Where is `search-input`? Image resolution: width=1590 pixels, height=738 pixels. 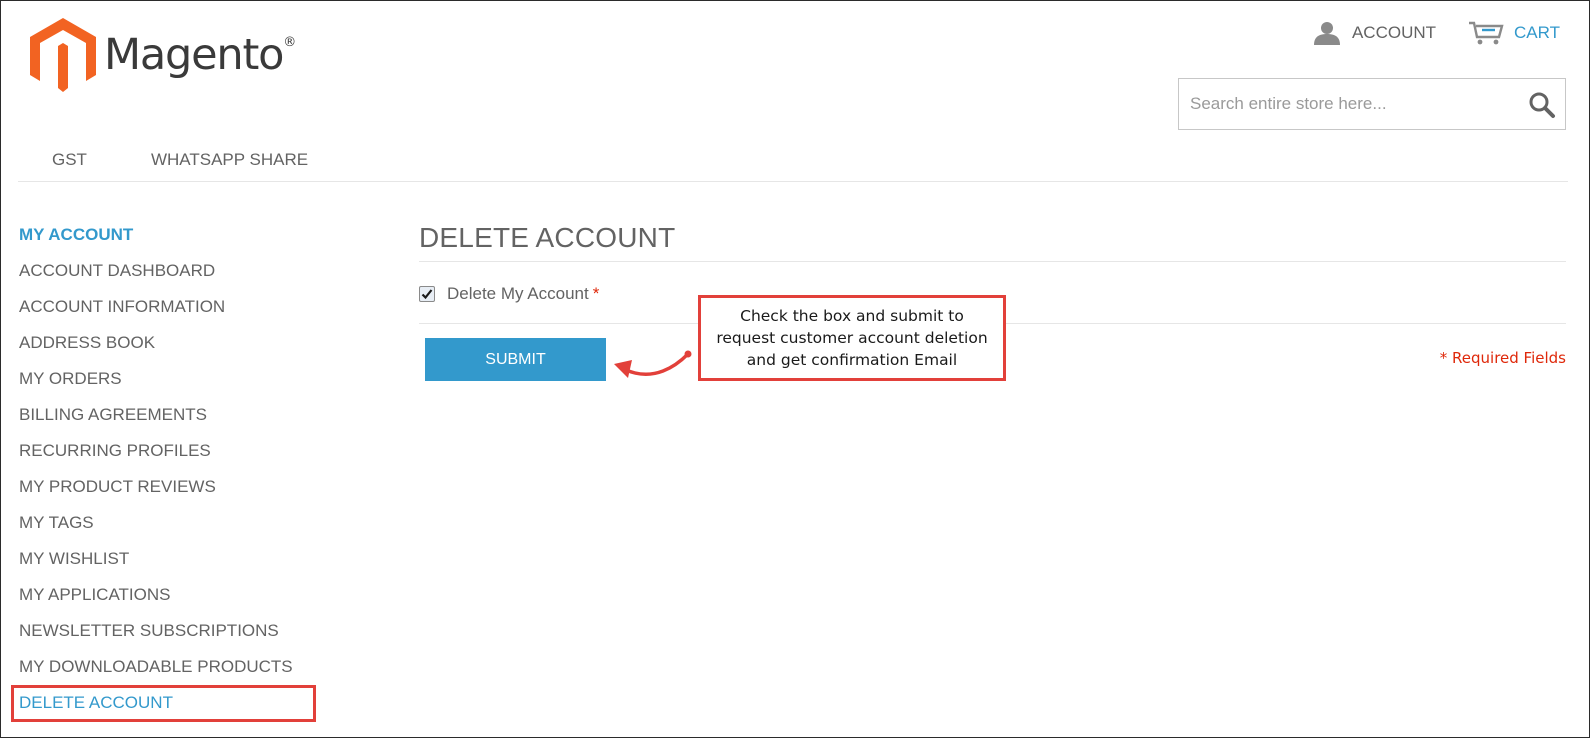 search-input is located at coordinates (1344, 104).